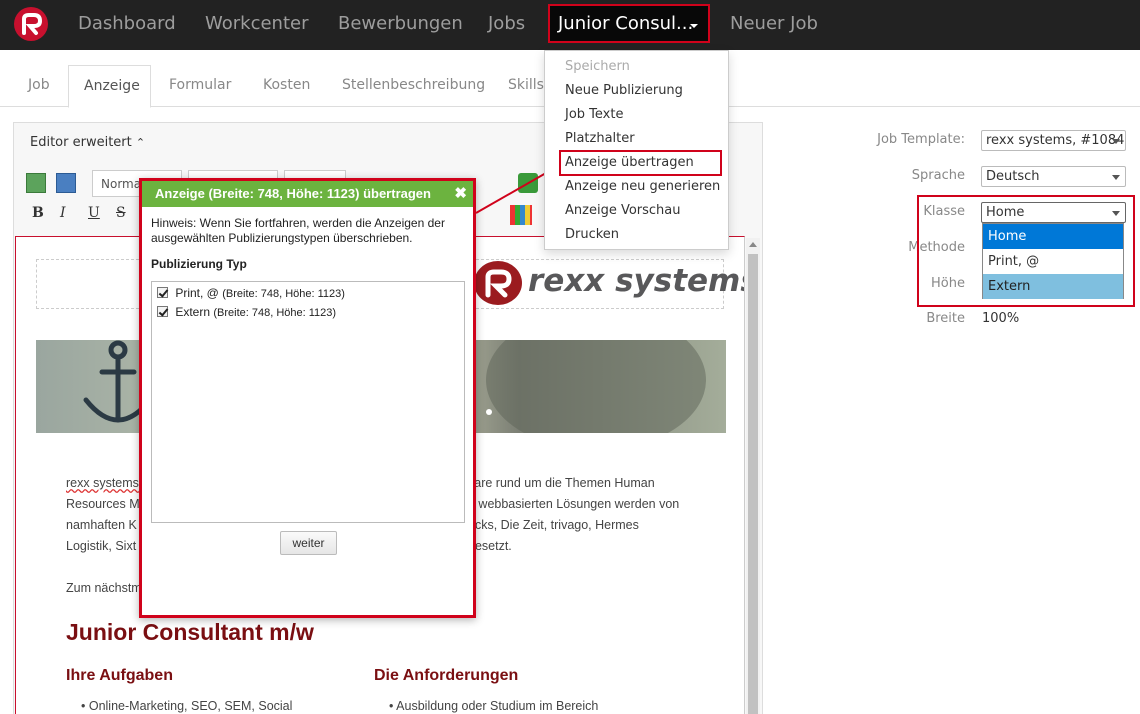 The height and width of the screenshot is (714, 1140). I want to click on breite-label: Breite, so click(945, 318).